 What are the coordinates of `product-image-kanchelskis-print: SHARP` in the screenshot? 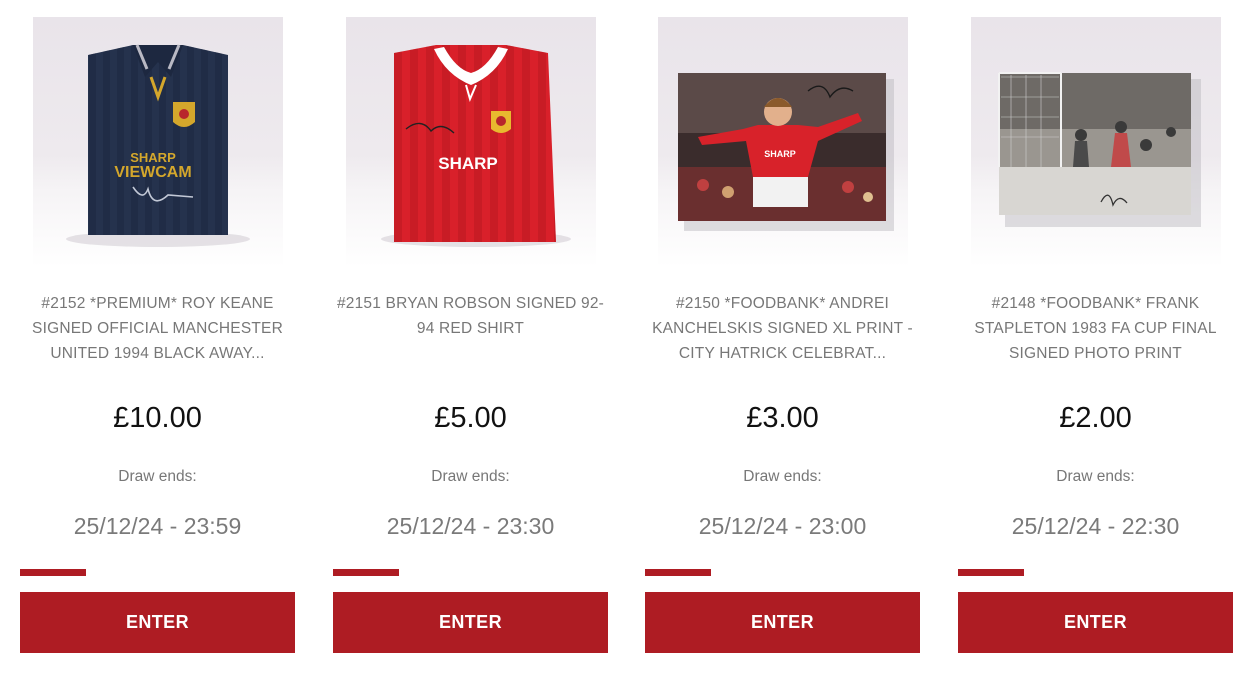 It's located at (783, 142).